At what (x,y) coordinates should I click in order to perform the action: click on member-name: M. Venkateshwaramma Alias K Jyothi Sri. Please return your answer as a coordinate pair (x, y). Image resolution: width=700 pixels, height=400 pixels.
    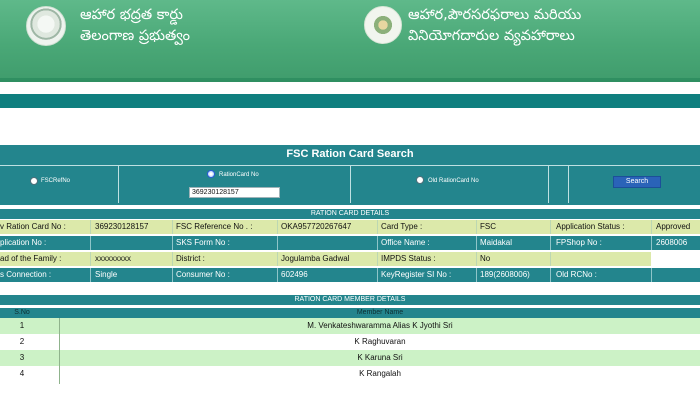
    Looking at the image, I should click on (380, 325).